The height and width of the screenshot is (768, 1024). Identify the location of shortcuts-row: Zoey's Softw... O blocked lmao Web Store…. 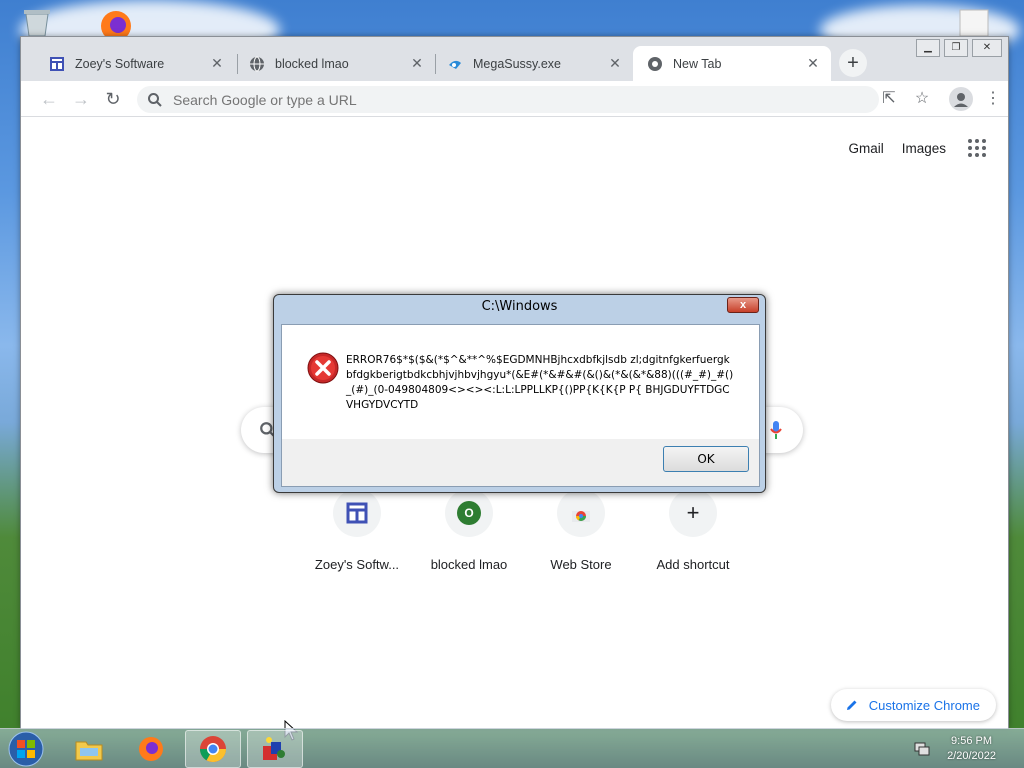
(525, 530).